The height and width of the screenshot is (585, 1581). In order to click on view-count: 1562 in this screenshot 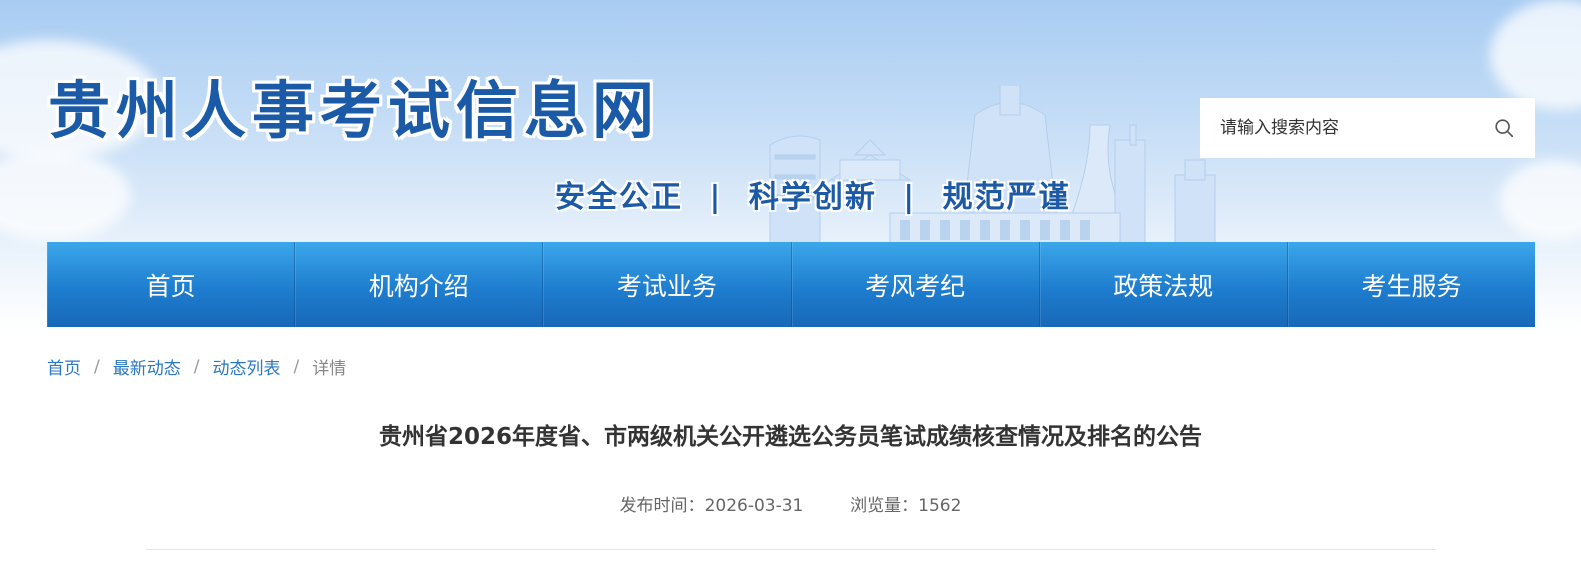, I will do `click(940, 506)`.